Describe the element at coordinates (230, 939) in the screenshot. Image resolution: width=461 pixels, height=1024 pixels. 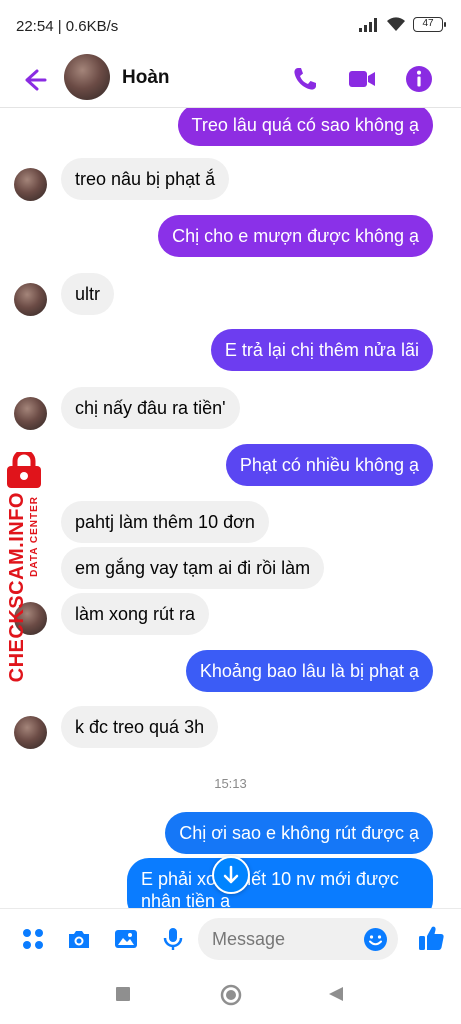
I see `message-composer` at that location.